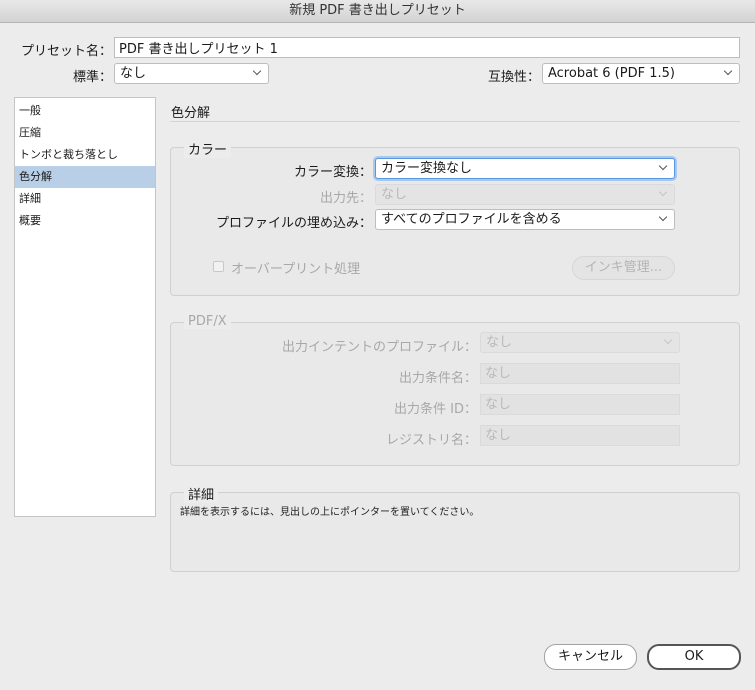 The image size is (755, 690). I want to click on window-title: 新規 PDF 書き出しプリセット, so click(377, 11).